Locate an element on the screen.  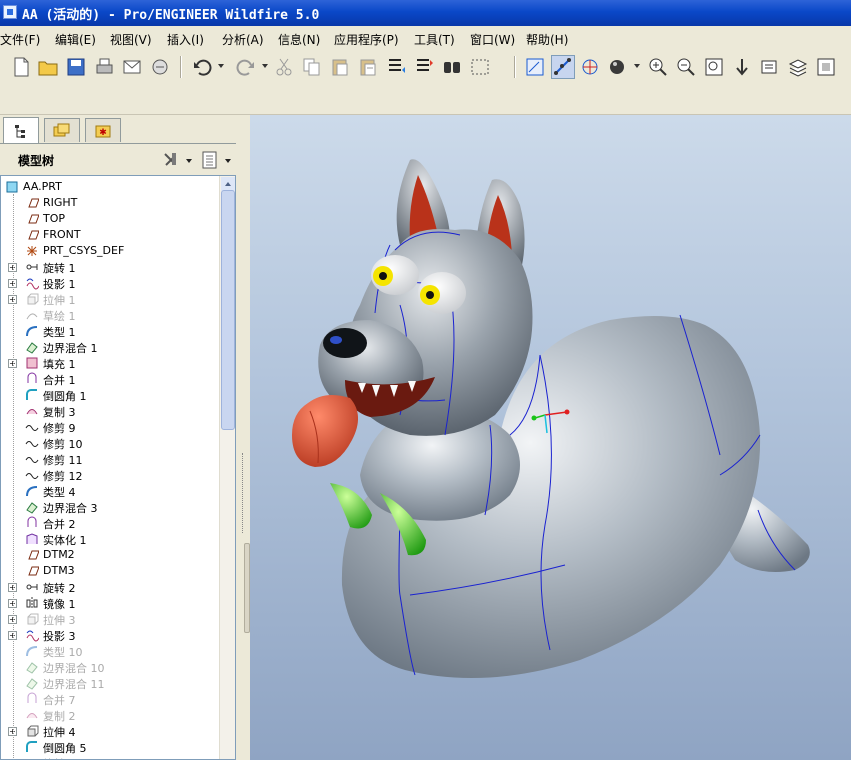
paste-button is located at coordinates (340, 67).